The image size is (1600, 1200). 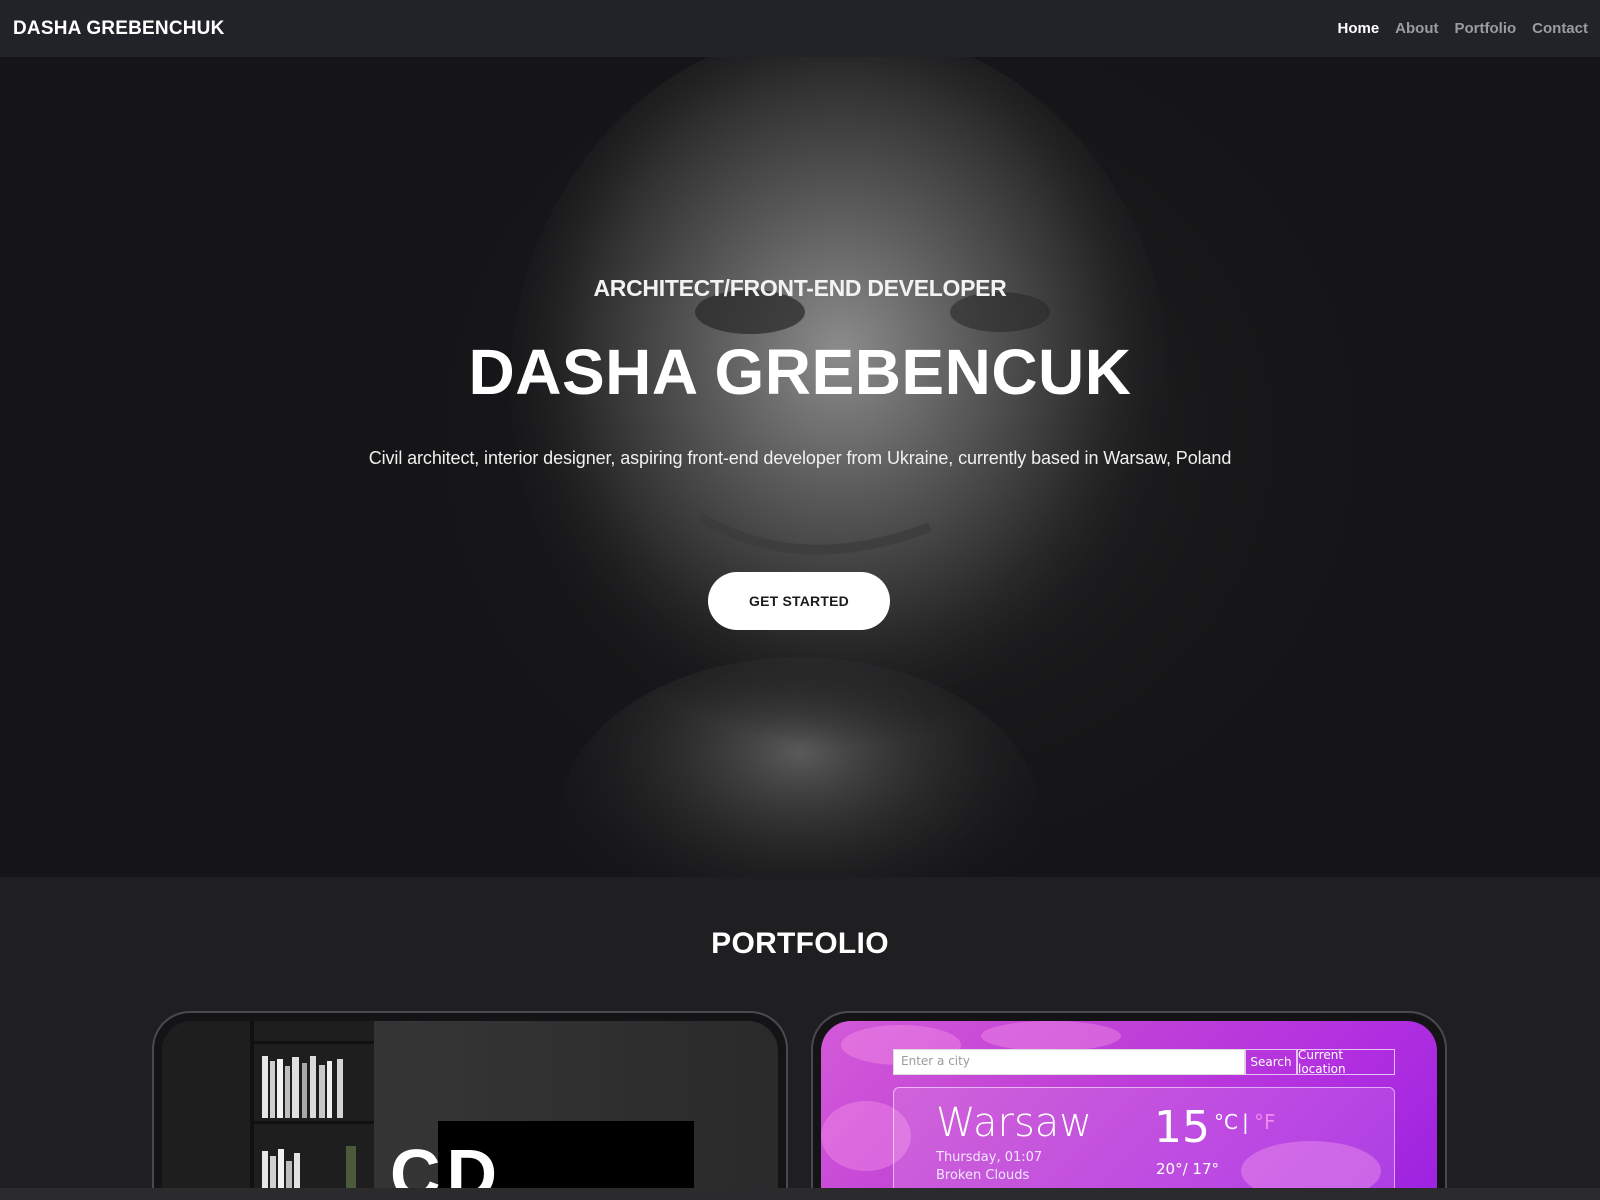 I want to click on search-button: Search, so click(x=1271, y=1062).